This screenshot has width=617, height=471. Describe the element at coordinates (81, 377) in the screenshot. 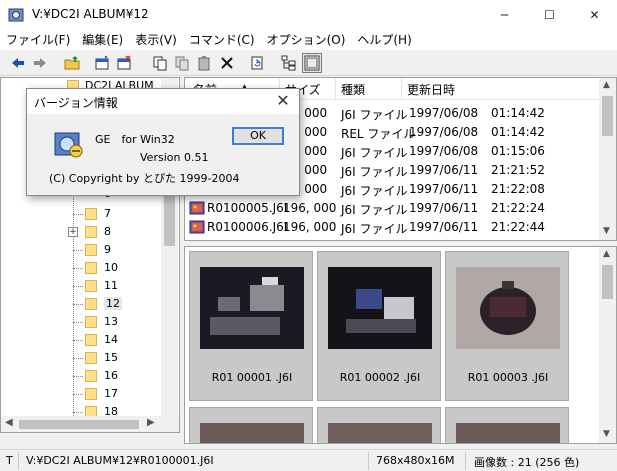

I see `tree-item-16: 16` at that location.